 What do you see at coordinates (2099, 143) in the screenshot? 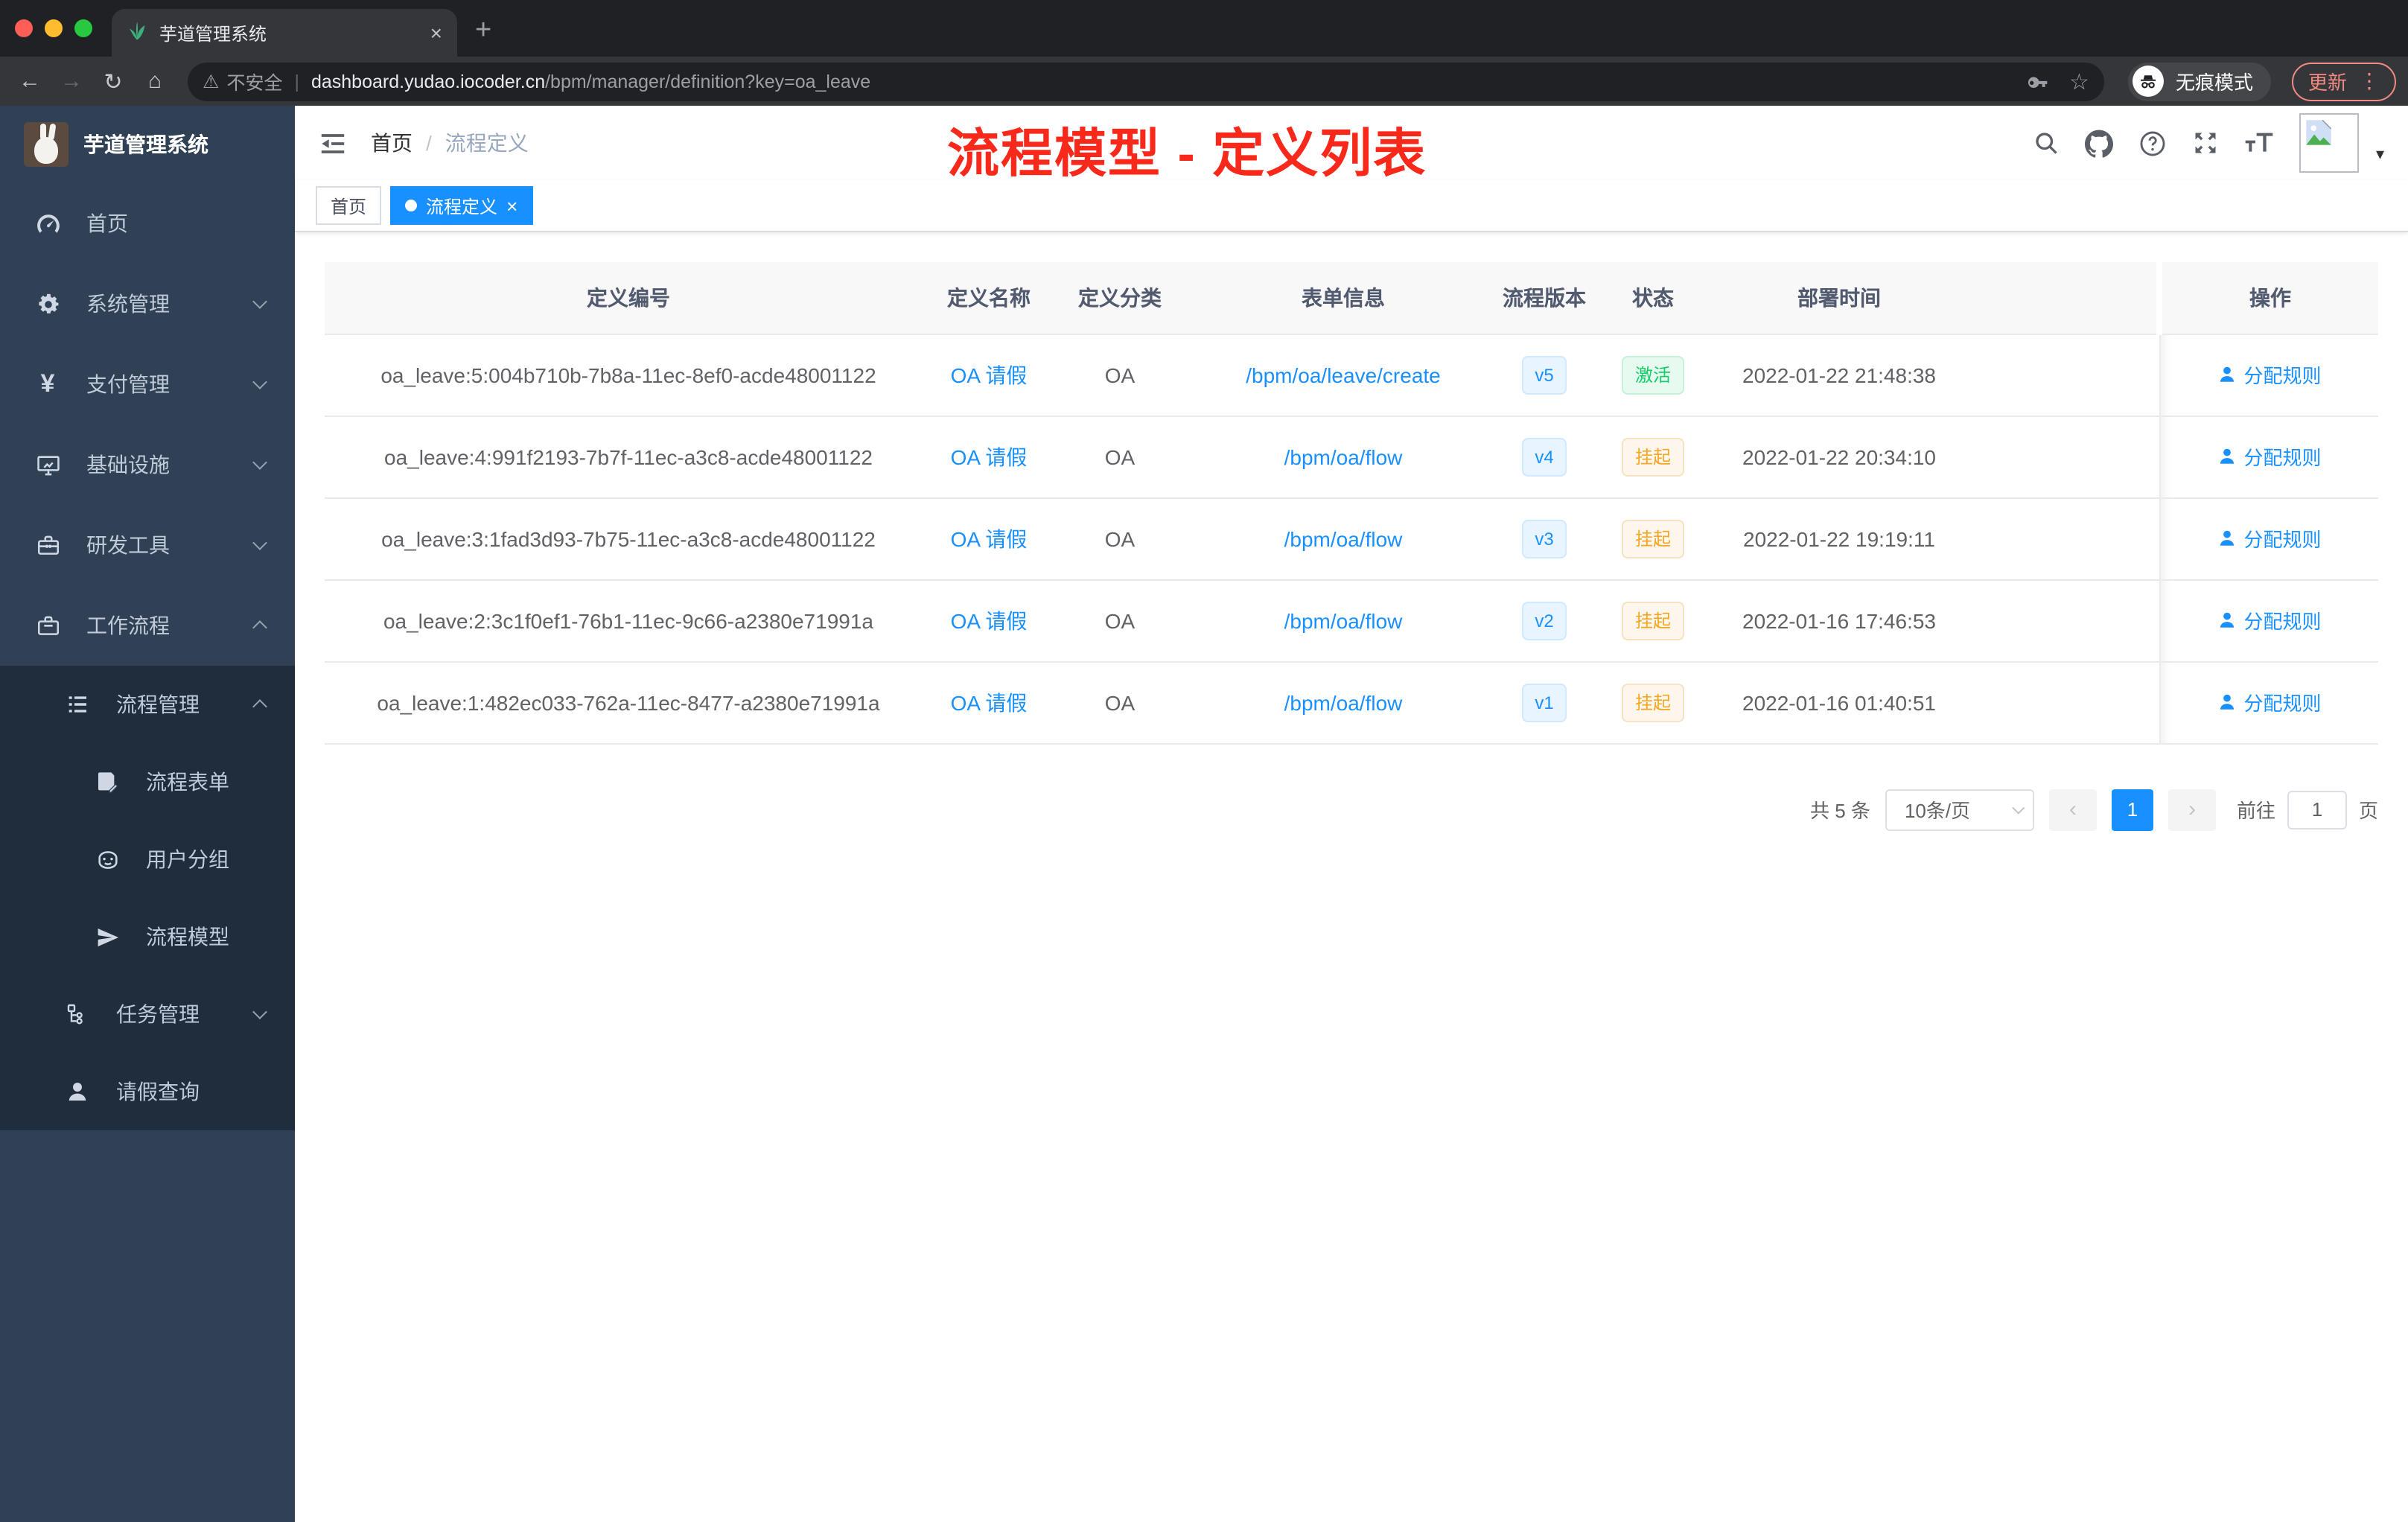
I see `github-icon` at bounding box center [2099, 143].